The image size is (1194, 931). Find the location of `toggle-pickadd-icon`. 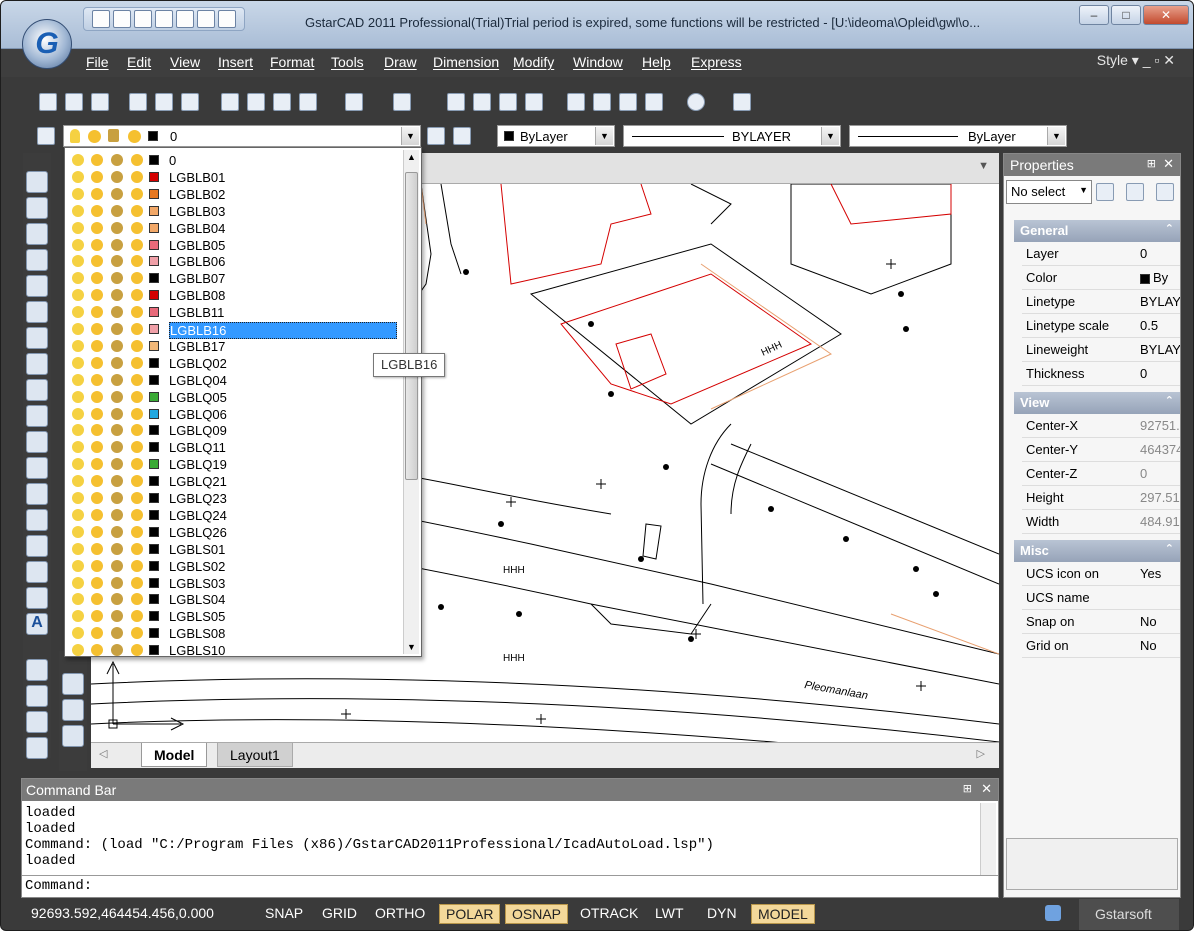

toggle-pickadd-icon is located at coordinates (1105, 192).